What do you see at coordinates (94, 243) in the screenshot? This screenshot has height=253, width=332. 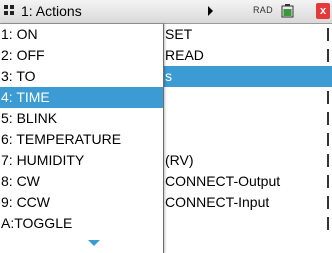 I see `scroll-down-arrow-icon` at bounding box center [94, 243].